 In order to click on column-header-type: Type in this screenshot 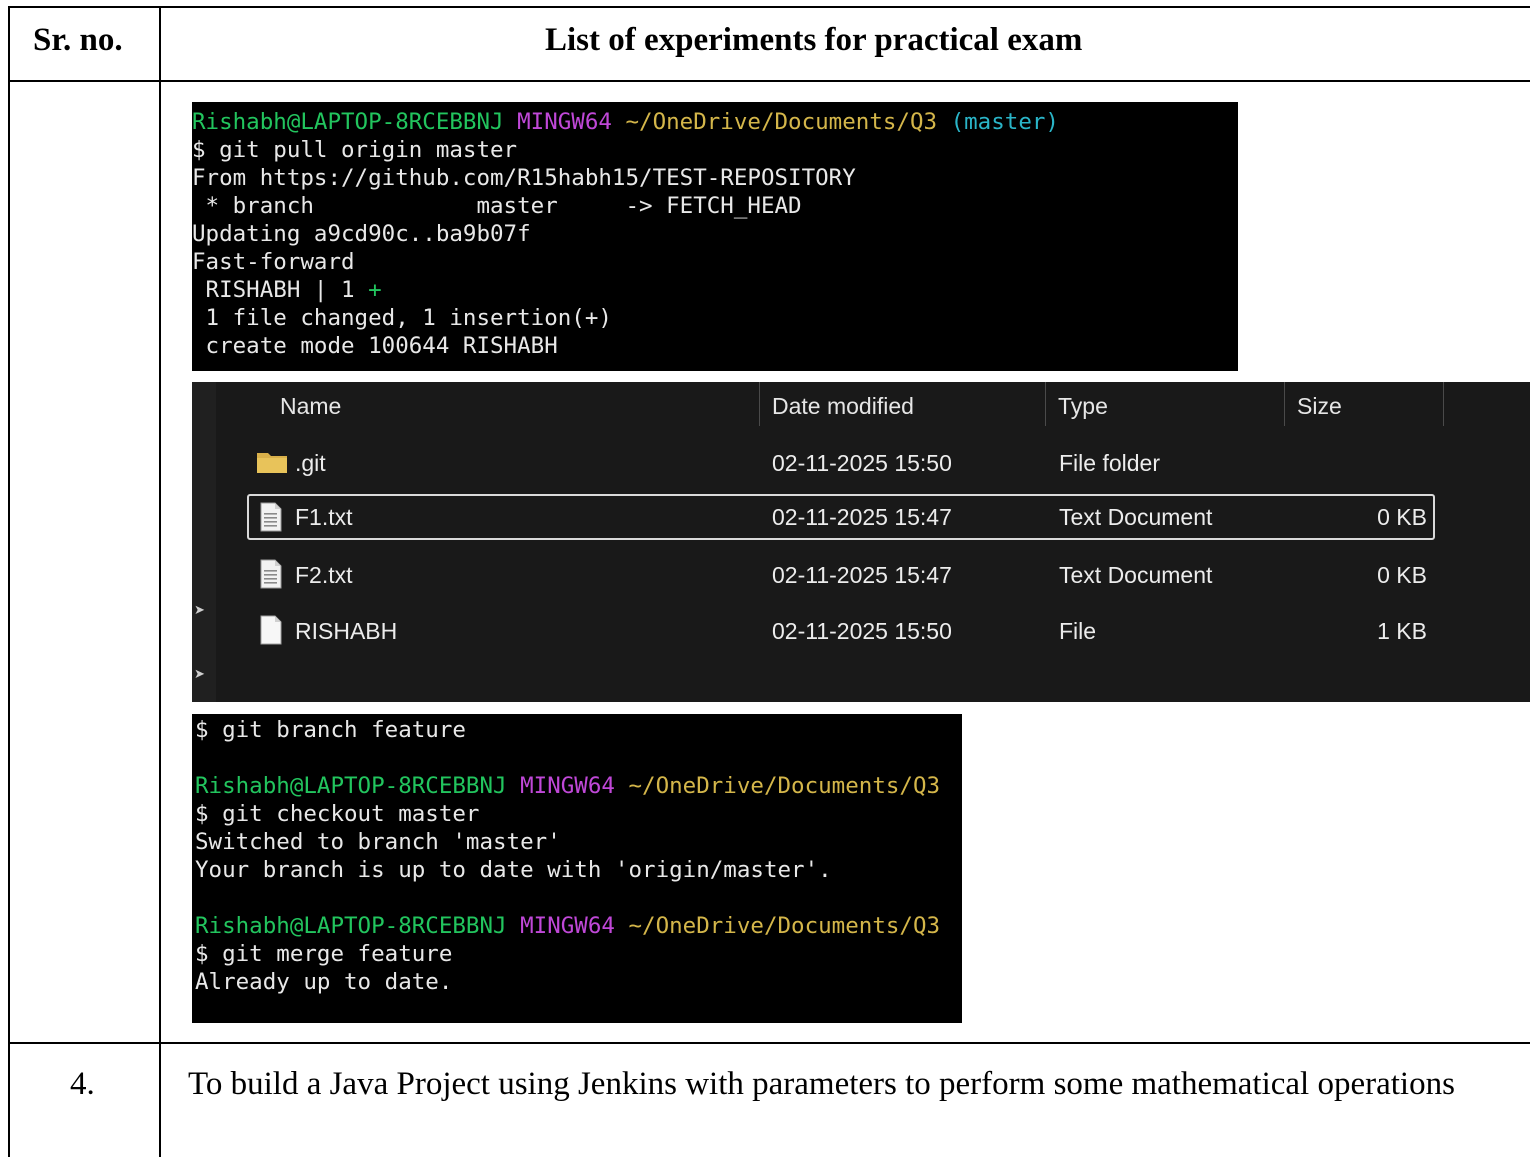, I will do `click(1083, 406)`.